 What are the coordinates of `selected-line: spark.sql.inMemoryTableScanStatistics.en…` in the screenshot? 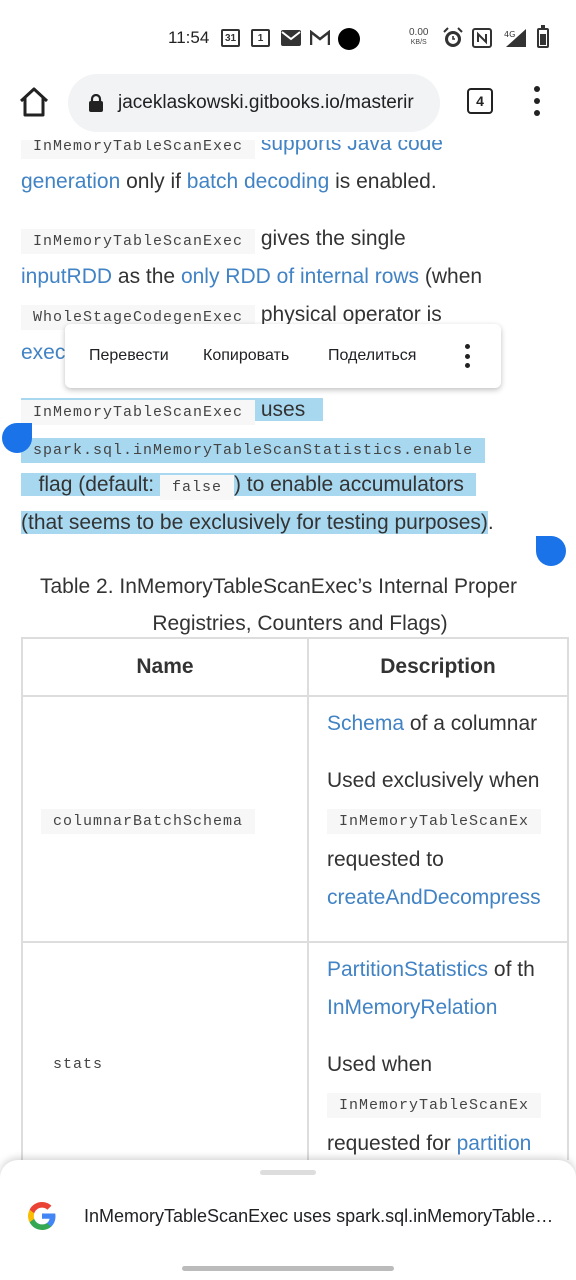 It's located at (253, 449).